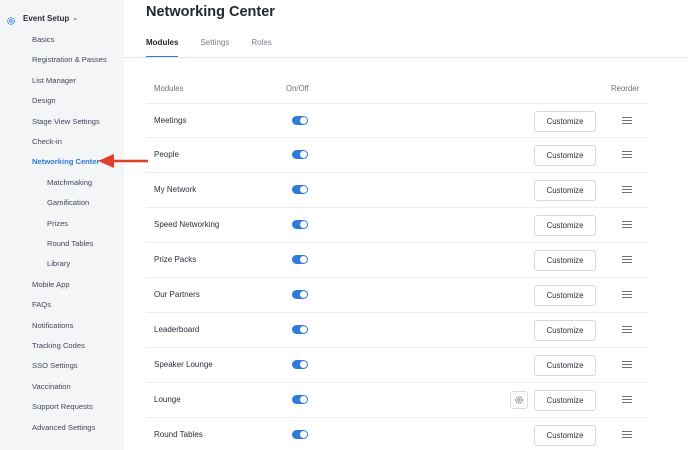 Image resolution: width=688 pixels, height=450 pixels. Describe the element at coordinates (169, 88) in the screenshot. I see `column-header-modules: Modules` at that location.